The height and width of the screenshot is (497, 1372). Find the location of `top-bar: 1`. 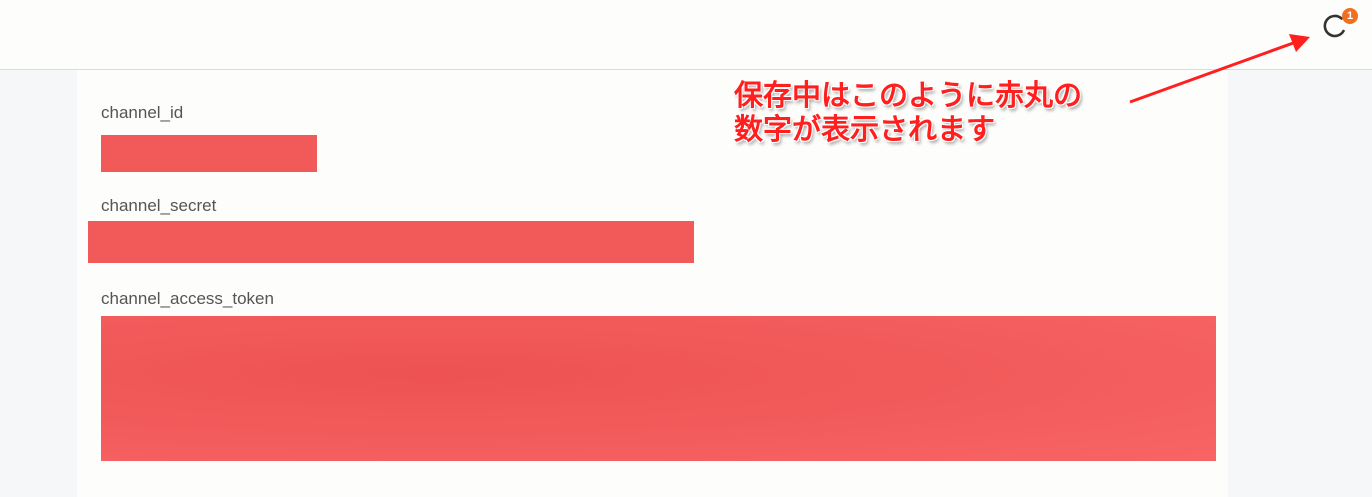

top-bar: 1 is located at coordinates (686, 35).